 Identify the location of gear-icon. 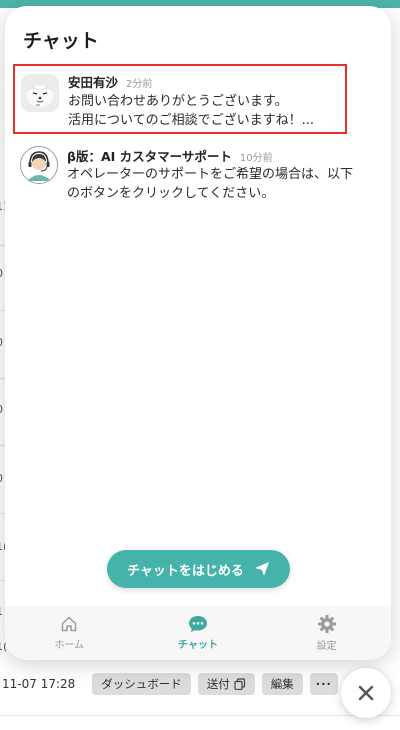
(326, 624).